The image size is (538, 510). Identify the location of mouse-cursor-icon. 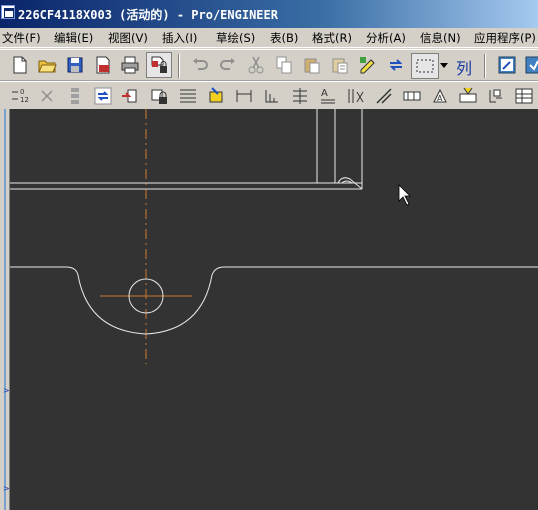
(404, 195).